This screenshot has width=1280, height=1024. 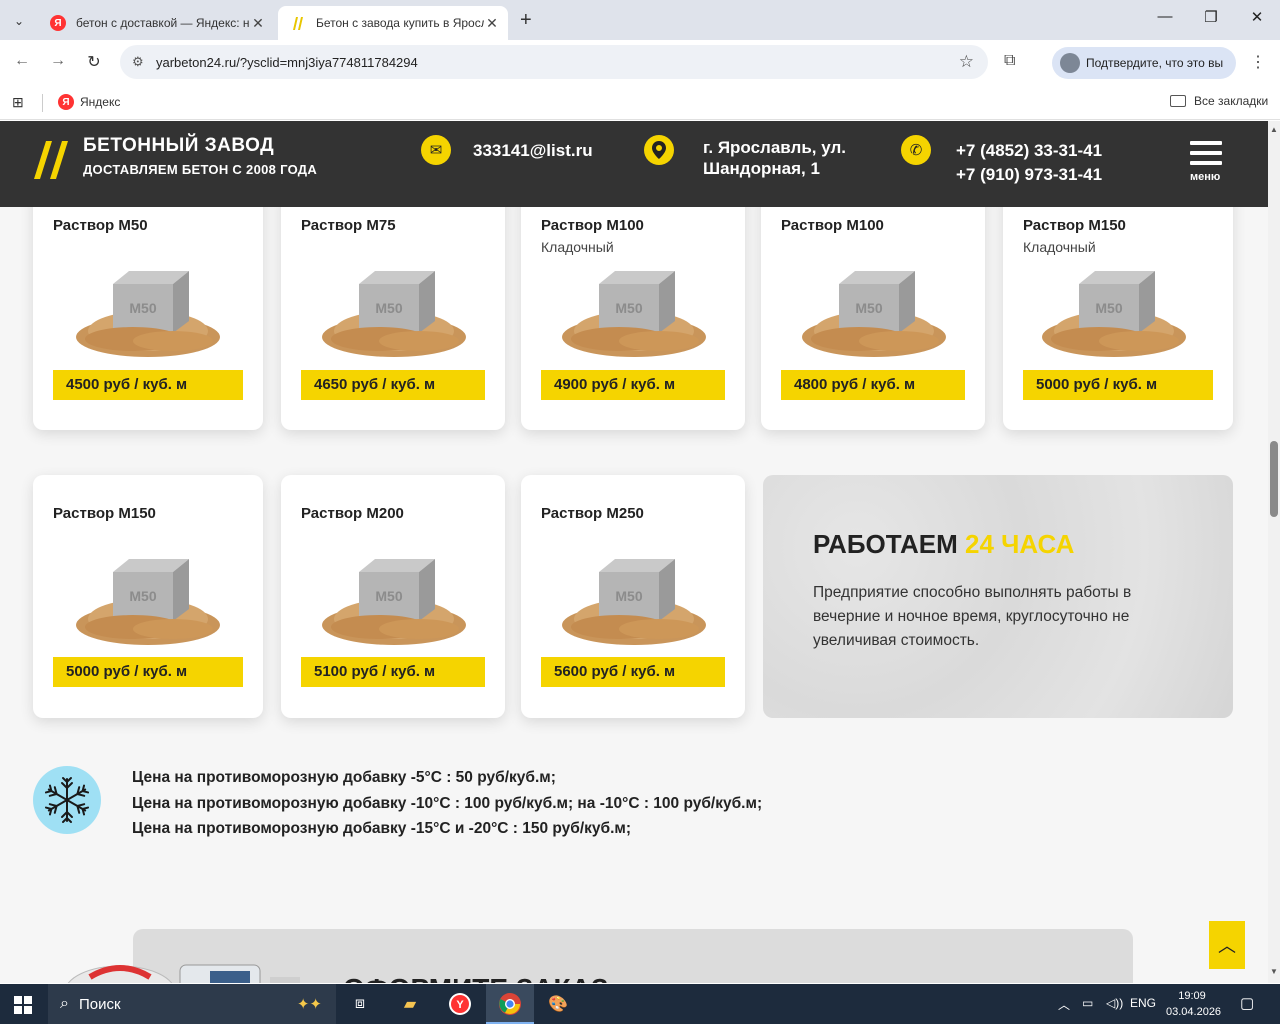 What do you see at coordinates (873, 385) in the screenshot?
I see `product-price: 4800 руб / куб. м` at bounding box center [873, 385].